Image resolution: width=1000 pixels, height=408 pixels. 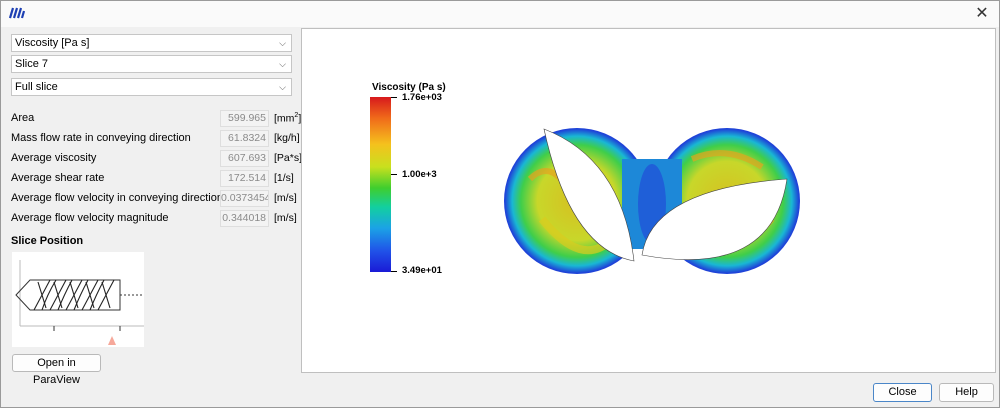 I want to click on color-legend-bar, so click(x=380, y=184).